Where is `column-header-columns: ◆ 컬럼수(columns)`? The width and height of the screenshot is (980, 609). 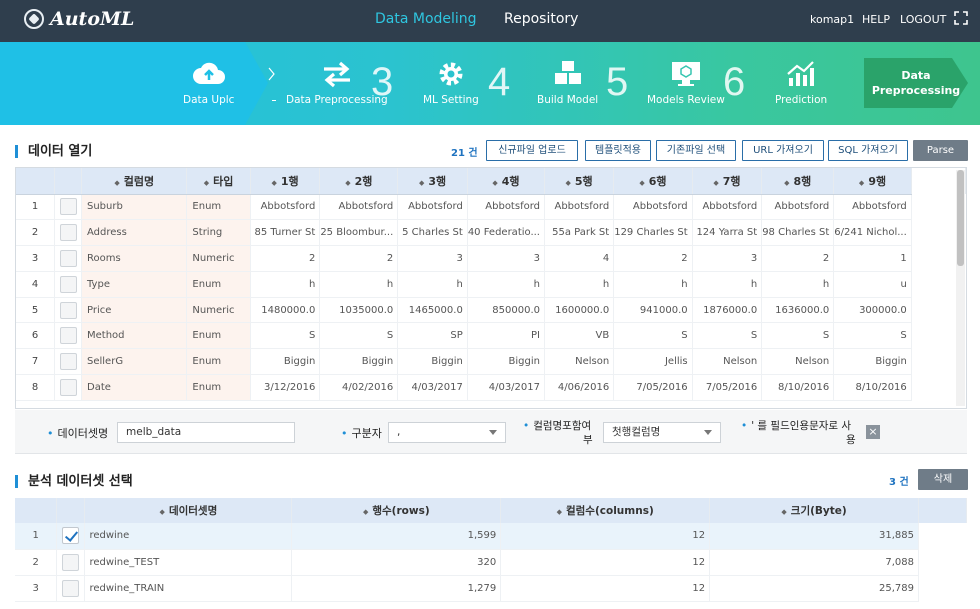 column-header-columns: ◆ 컬럼수(columns) is located at coordinates (605, 510).